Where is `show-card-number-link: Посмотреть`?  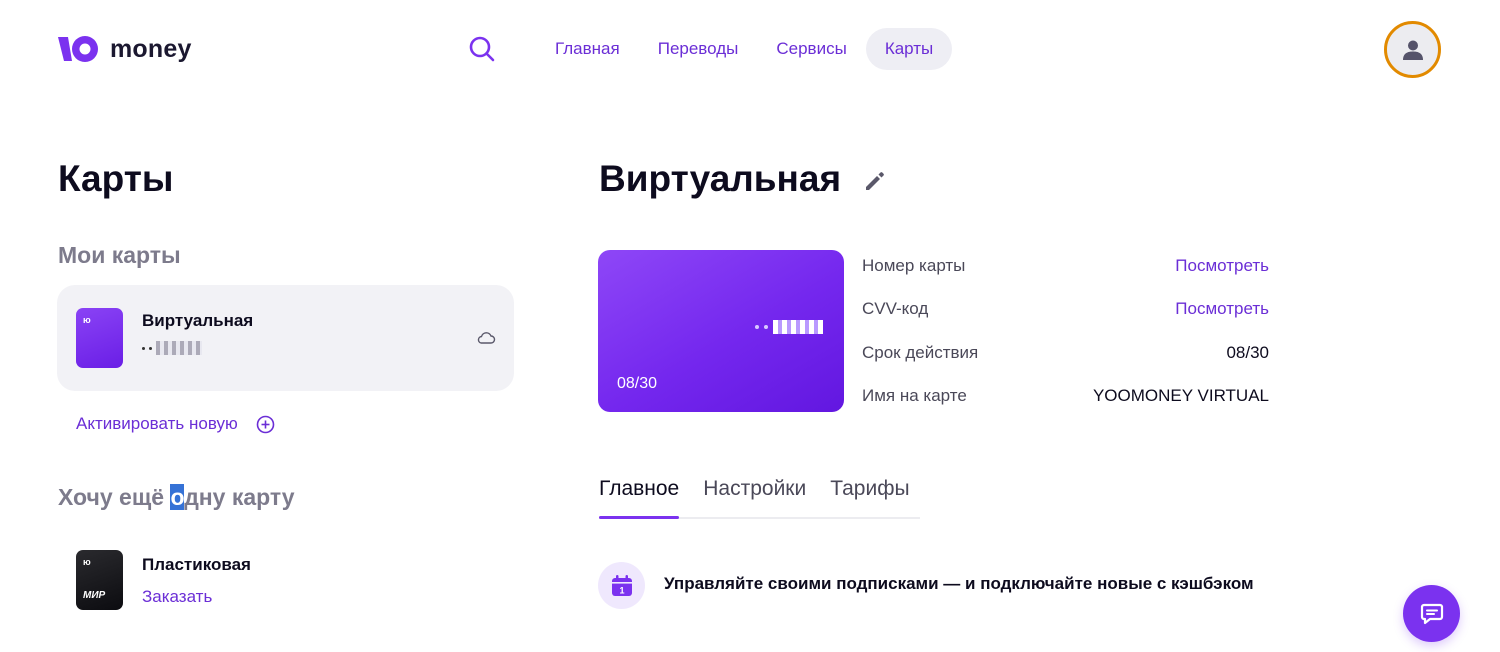
show-card-number-link: Посмотреть is located at coordinates (1222, 266).